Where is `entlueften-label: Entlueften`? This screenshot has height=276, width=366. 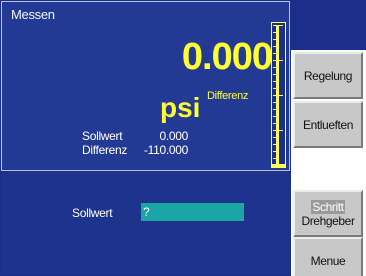
entlueften-label: Entlueften is located at coordinates (328, 124).